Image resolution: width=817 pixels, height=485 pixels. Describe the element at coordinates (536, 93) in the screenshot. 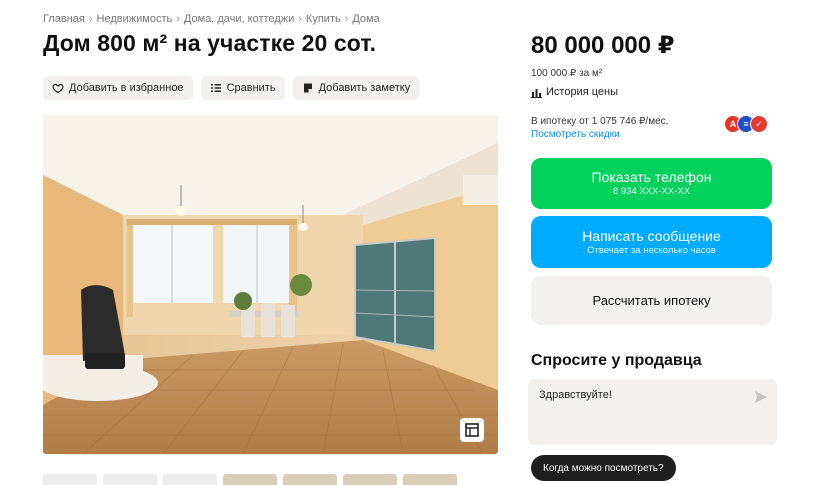

I see `chart-icon` at that location.